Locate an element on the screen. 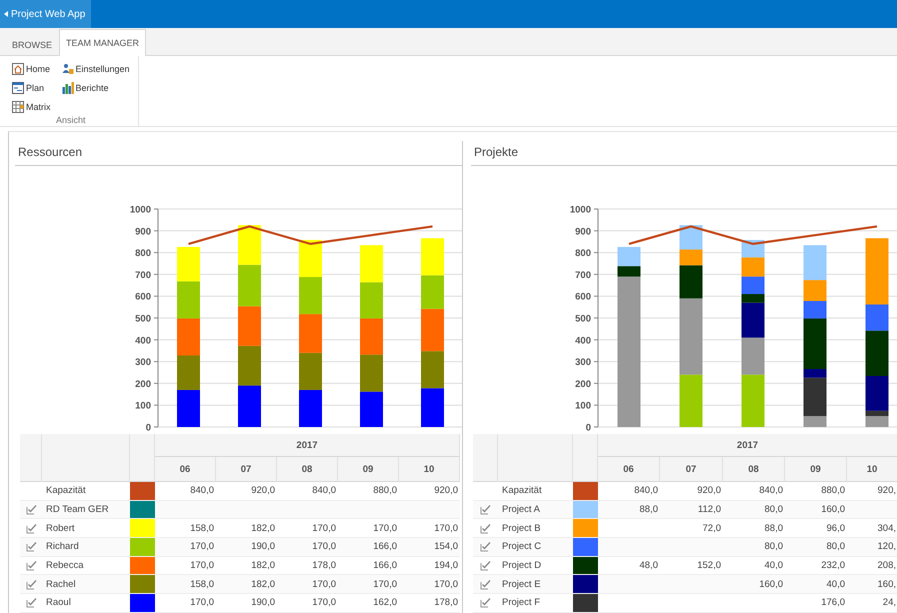  axis-tick-label: 900 is located at coordinates (583, 232).